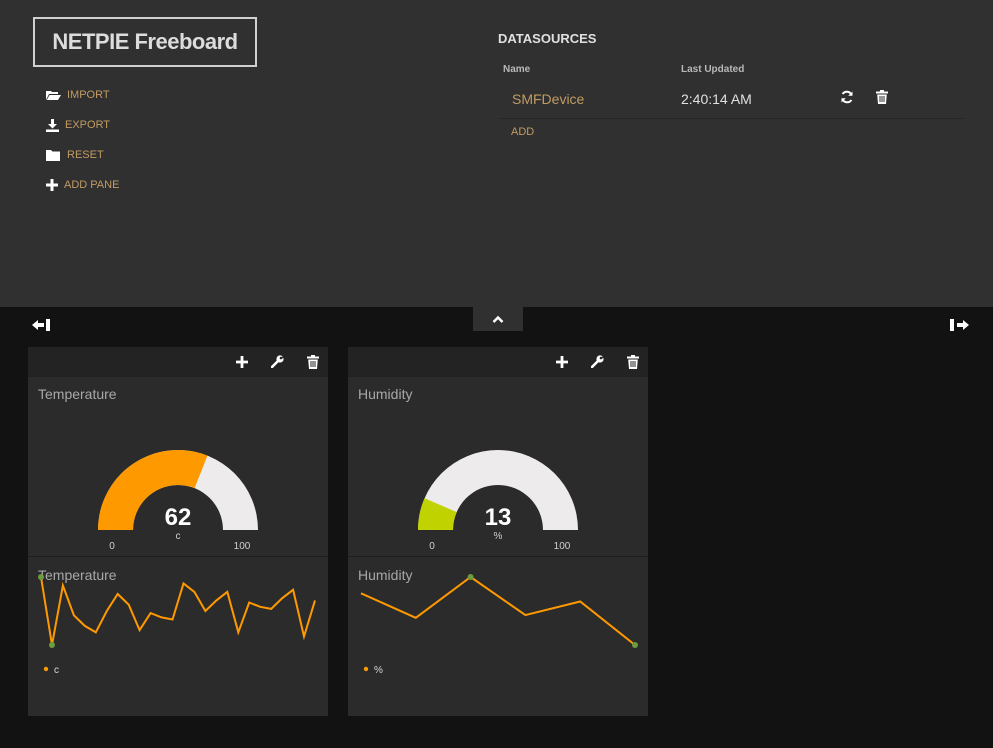  I want to click on export-label: EXPORT, so click(88, 125).